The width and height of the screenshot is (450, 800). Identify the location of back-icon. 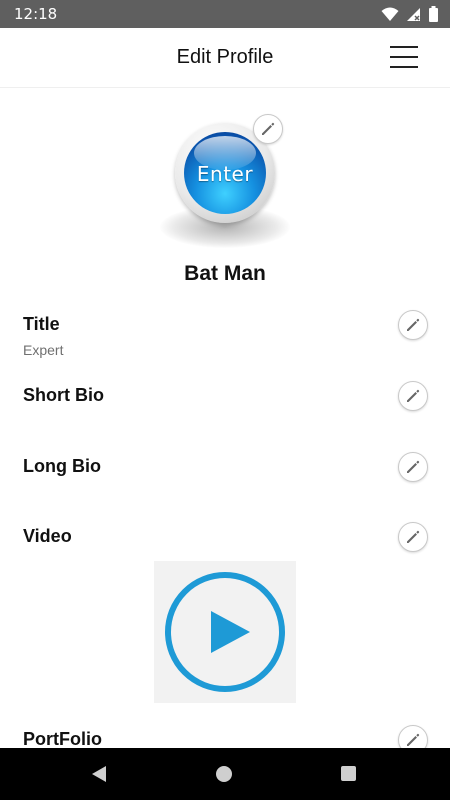
(99, 776).